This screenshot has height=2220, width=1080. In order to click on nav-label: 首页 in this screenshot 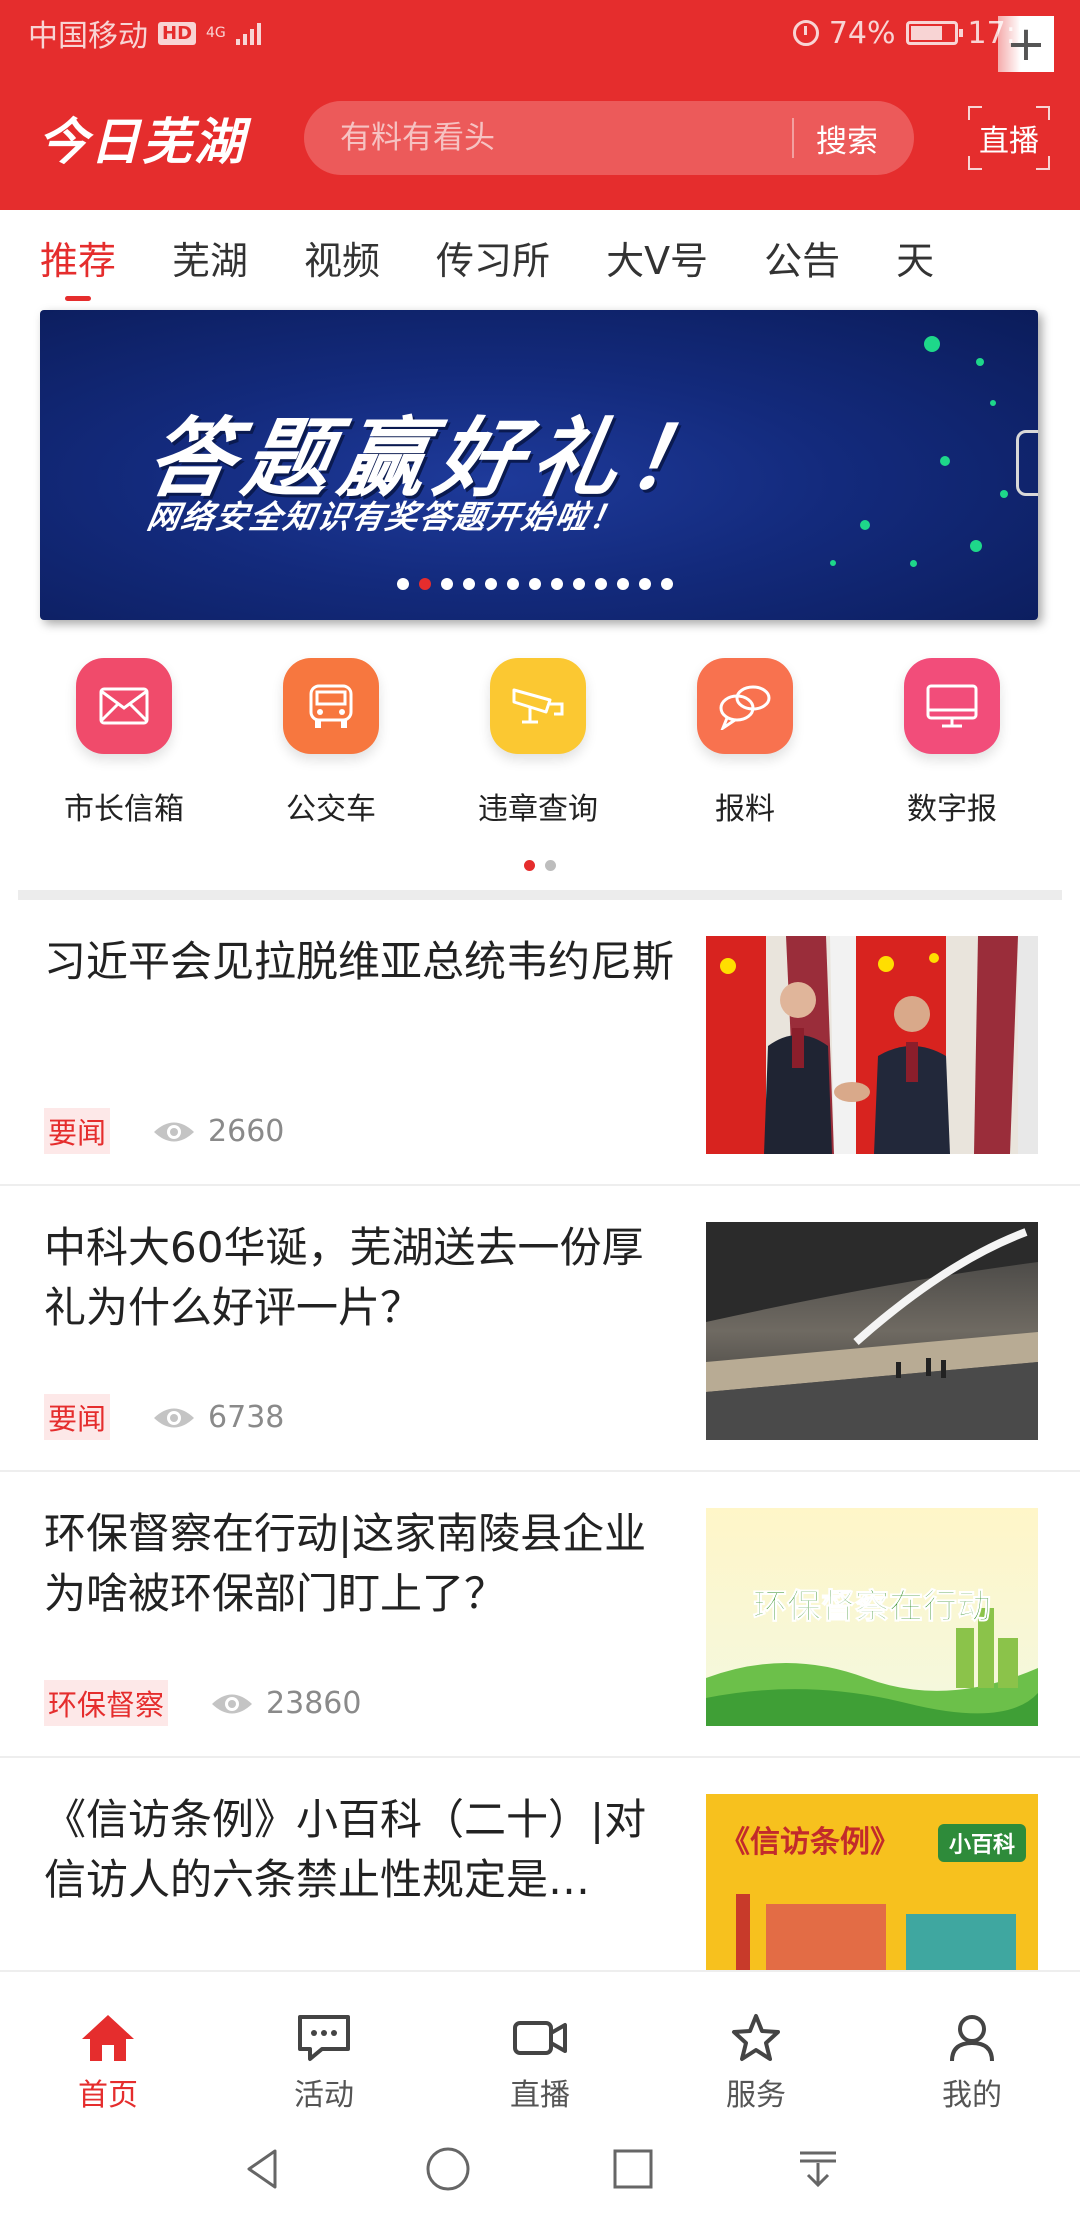, I will do `click(108, 2095)`.